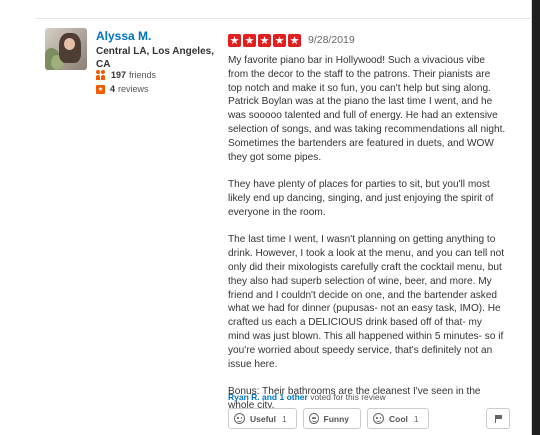 The width and height of the screenshot is (540, 435). I want to click on reviews-stat: 4 reviews, so click(122, 89).